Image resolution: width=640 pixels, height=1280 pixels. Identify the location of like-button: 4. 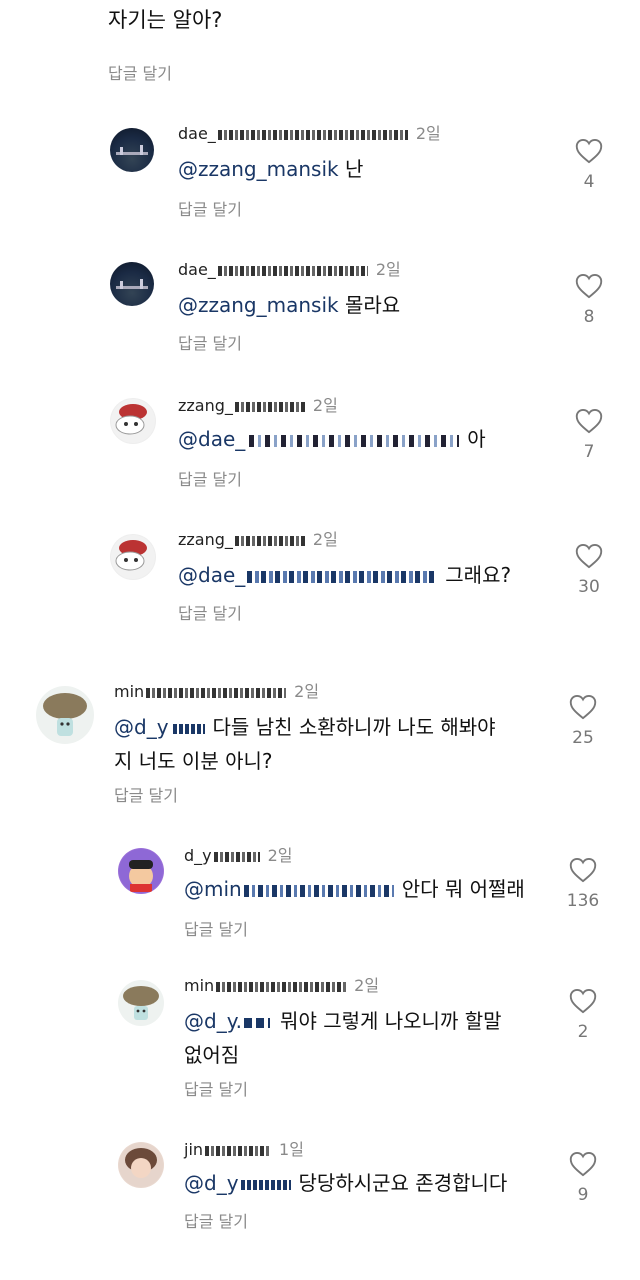
(589, 165).